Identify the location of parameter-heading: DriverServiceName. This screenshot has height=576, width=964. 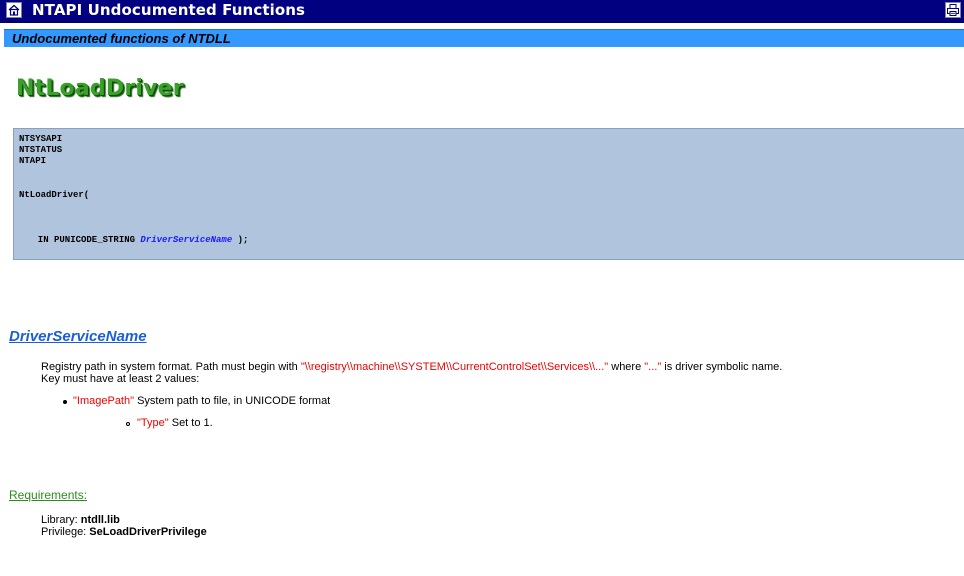
(78, 336).